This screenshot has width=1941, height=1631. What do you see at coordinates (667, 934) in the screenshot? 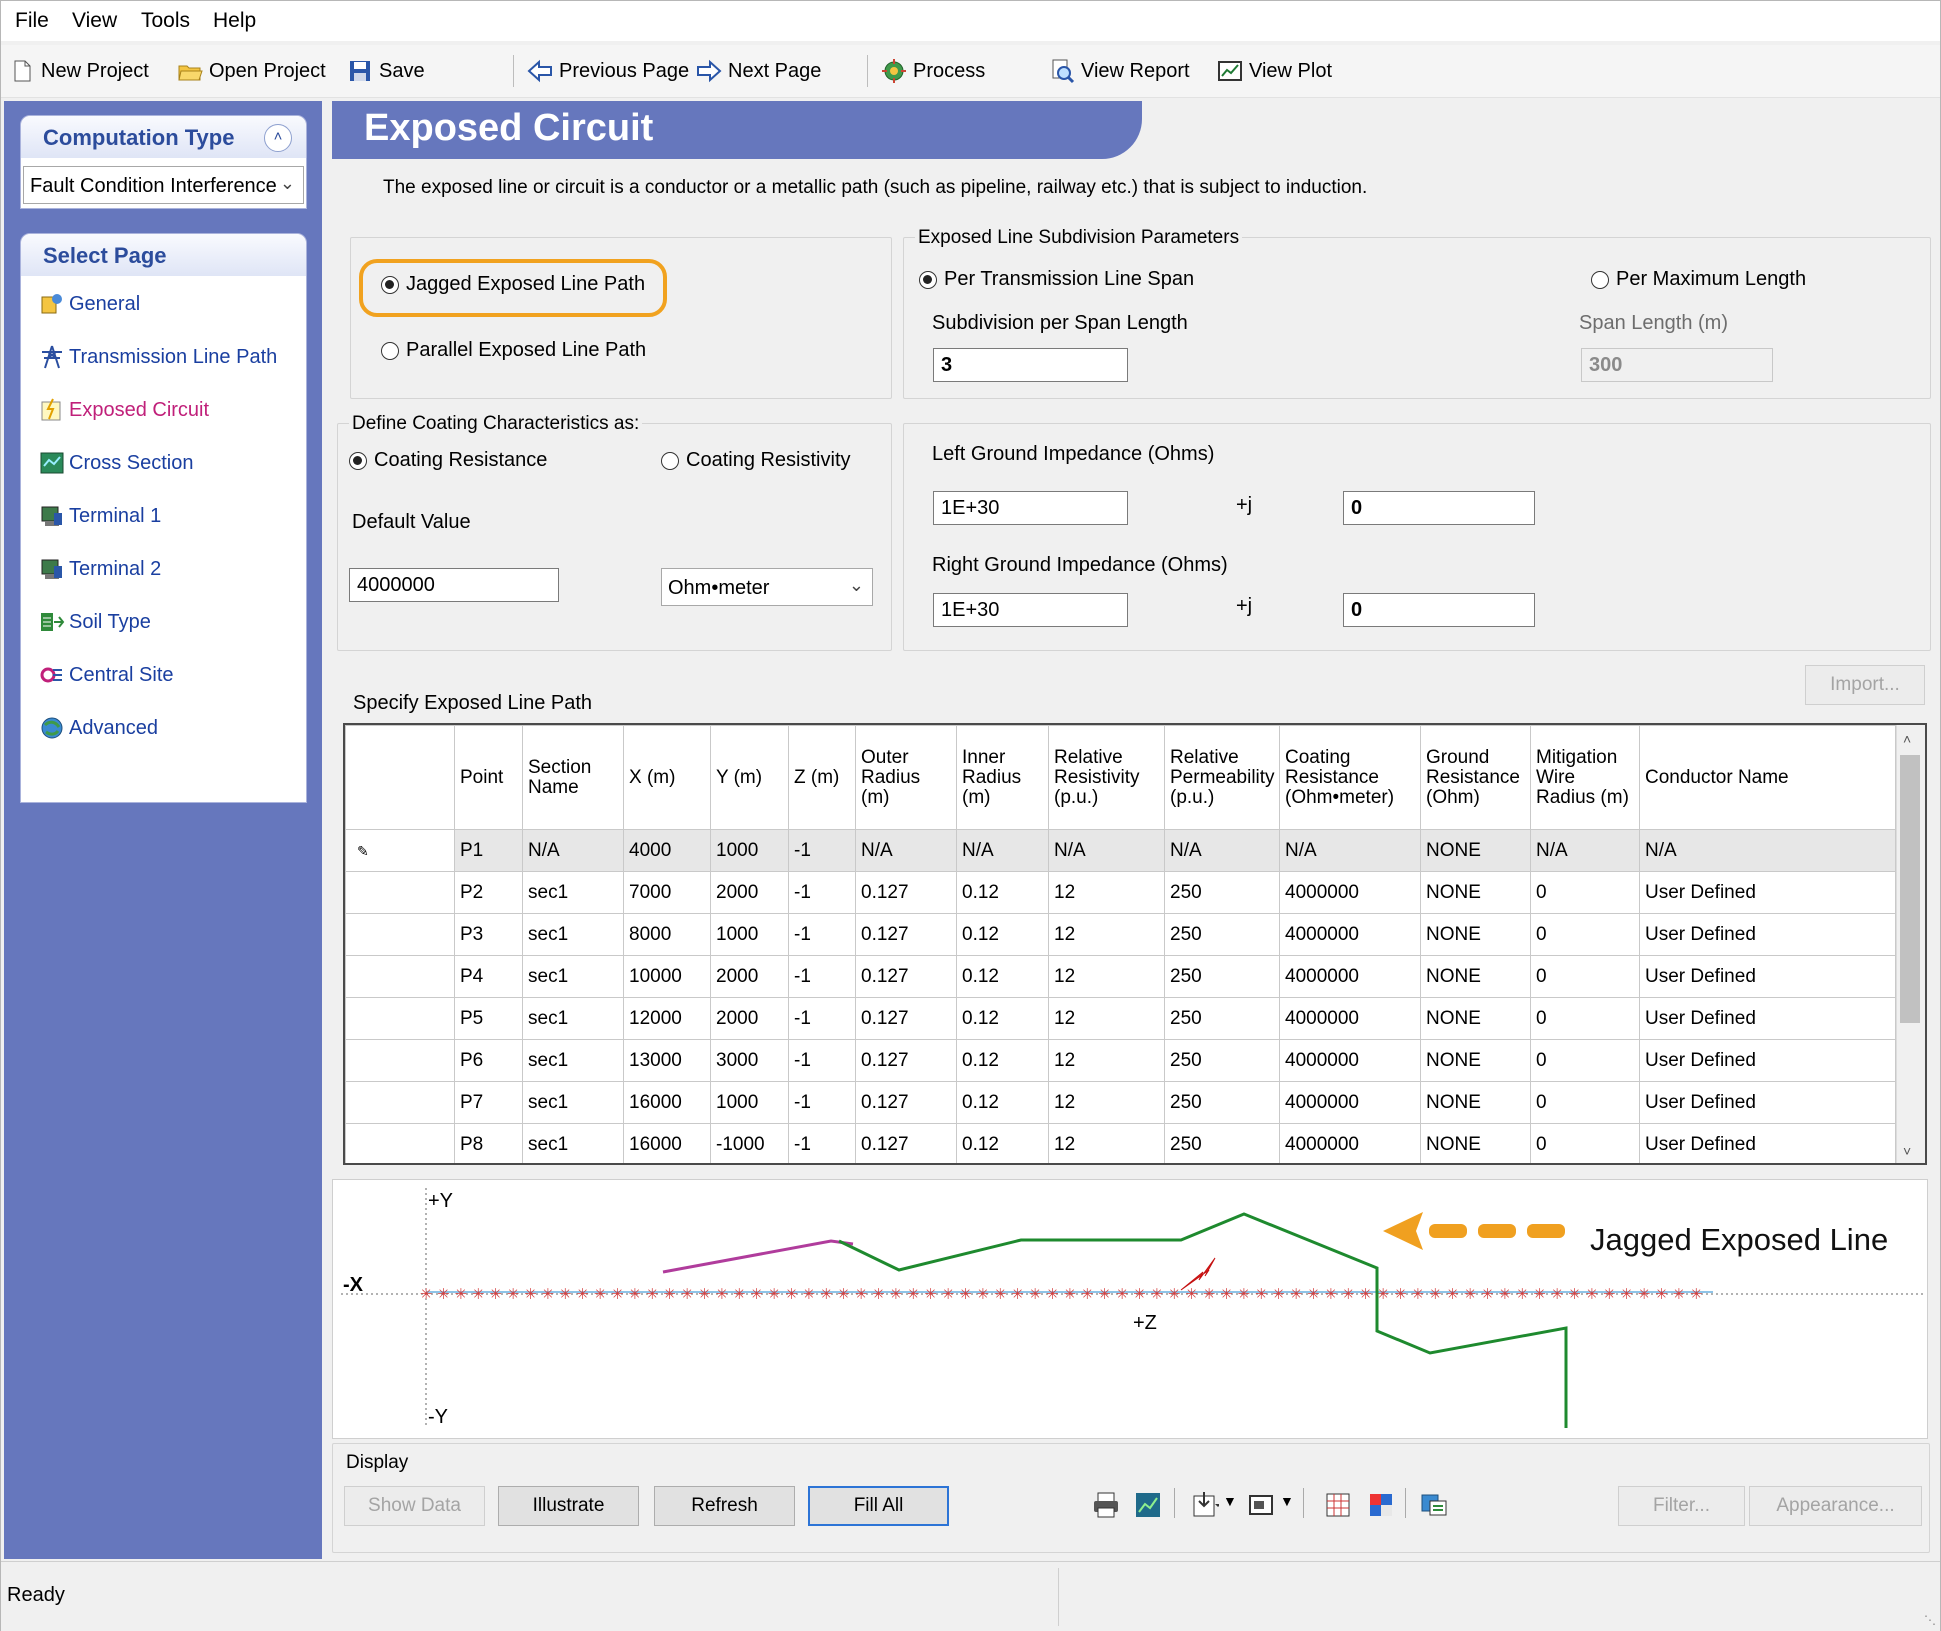
I see `table-cell: 8000` at bounding box center [667, 934].